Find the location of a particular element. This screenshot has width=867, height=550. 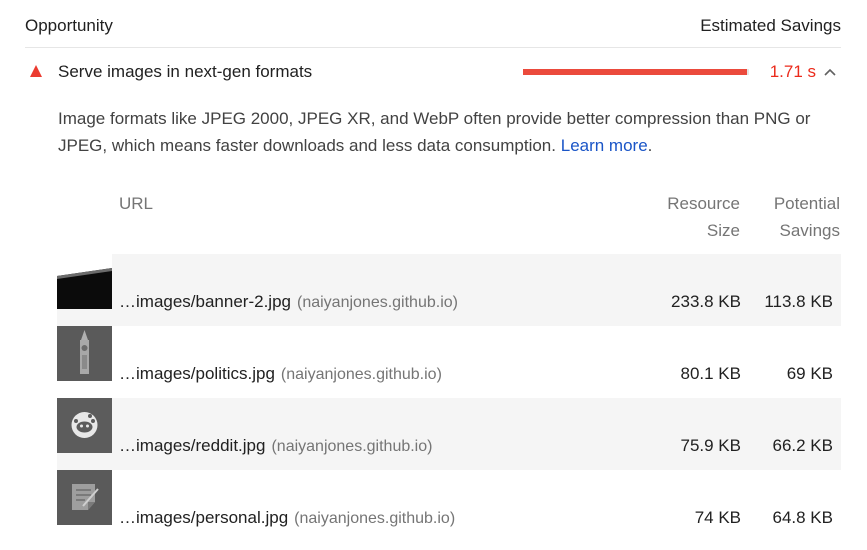

resource-size-value: 75.9 KB is located at coordinates (711, 445).